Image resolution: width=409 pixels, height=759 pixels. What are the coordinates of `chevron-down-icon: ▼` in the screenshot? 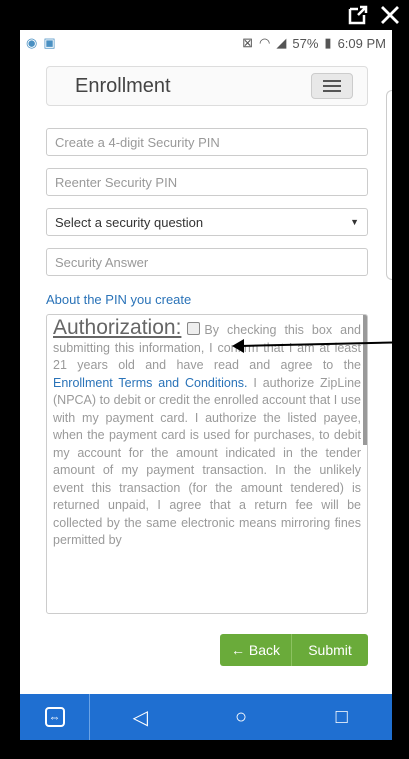 It's located at (354, 222).